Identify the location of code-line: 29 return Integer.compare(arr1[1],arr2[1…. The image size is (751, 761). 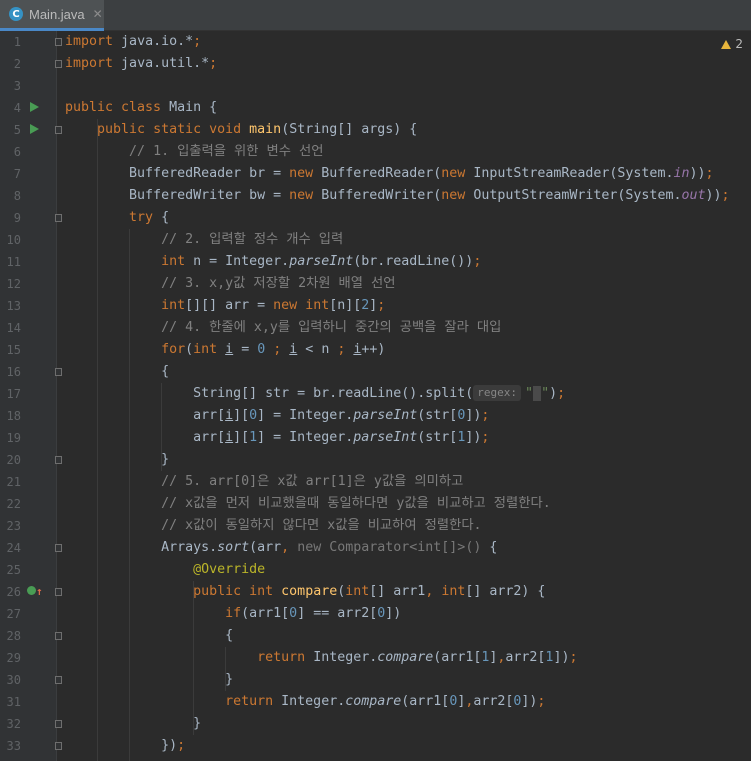
(375, 658).